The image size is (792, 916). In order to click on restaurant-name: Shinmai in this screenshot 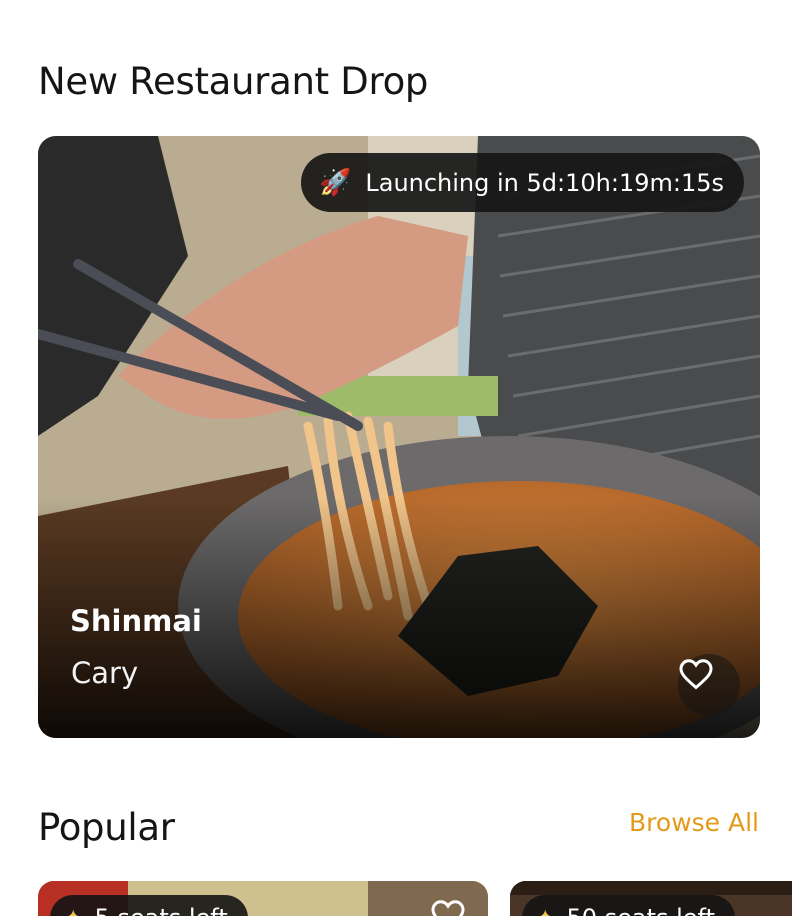, I will do `click(136, 621)`.